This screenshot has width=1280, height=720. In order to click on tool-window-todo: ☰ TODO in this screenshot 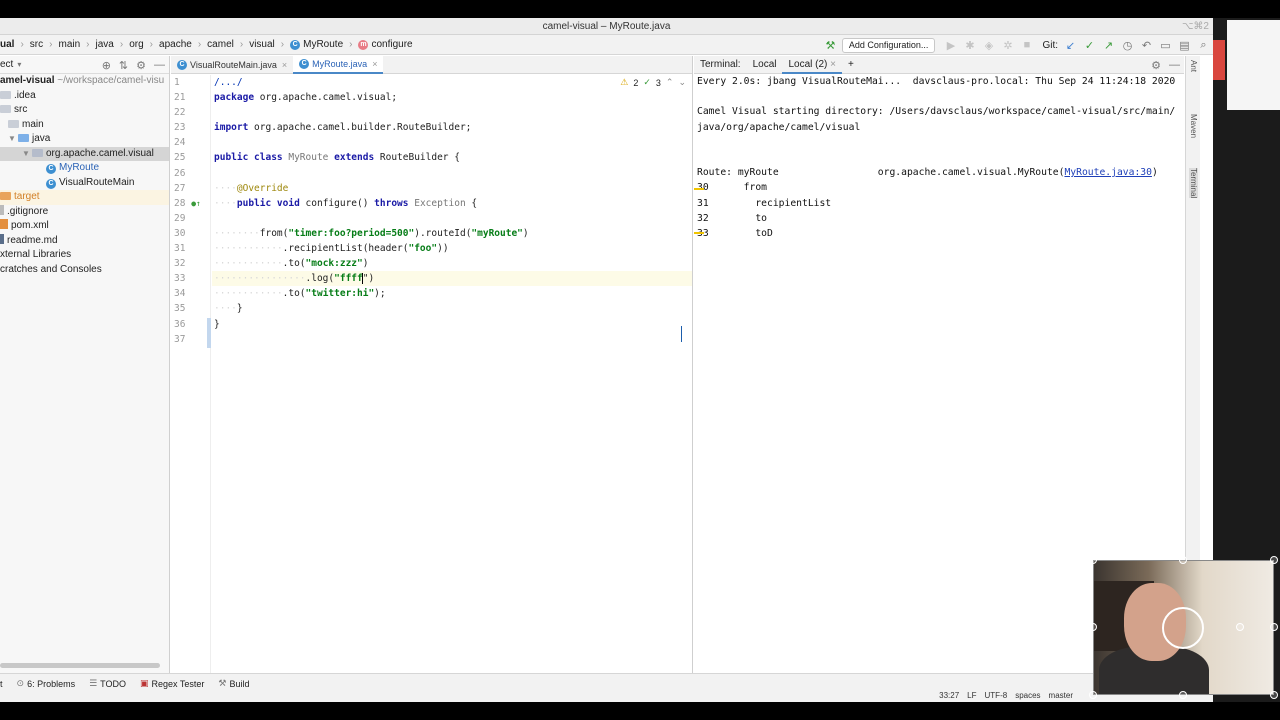, I will do `click(107, 683)`.